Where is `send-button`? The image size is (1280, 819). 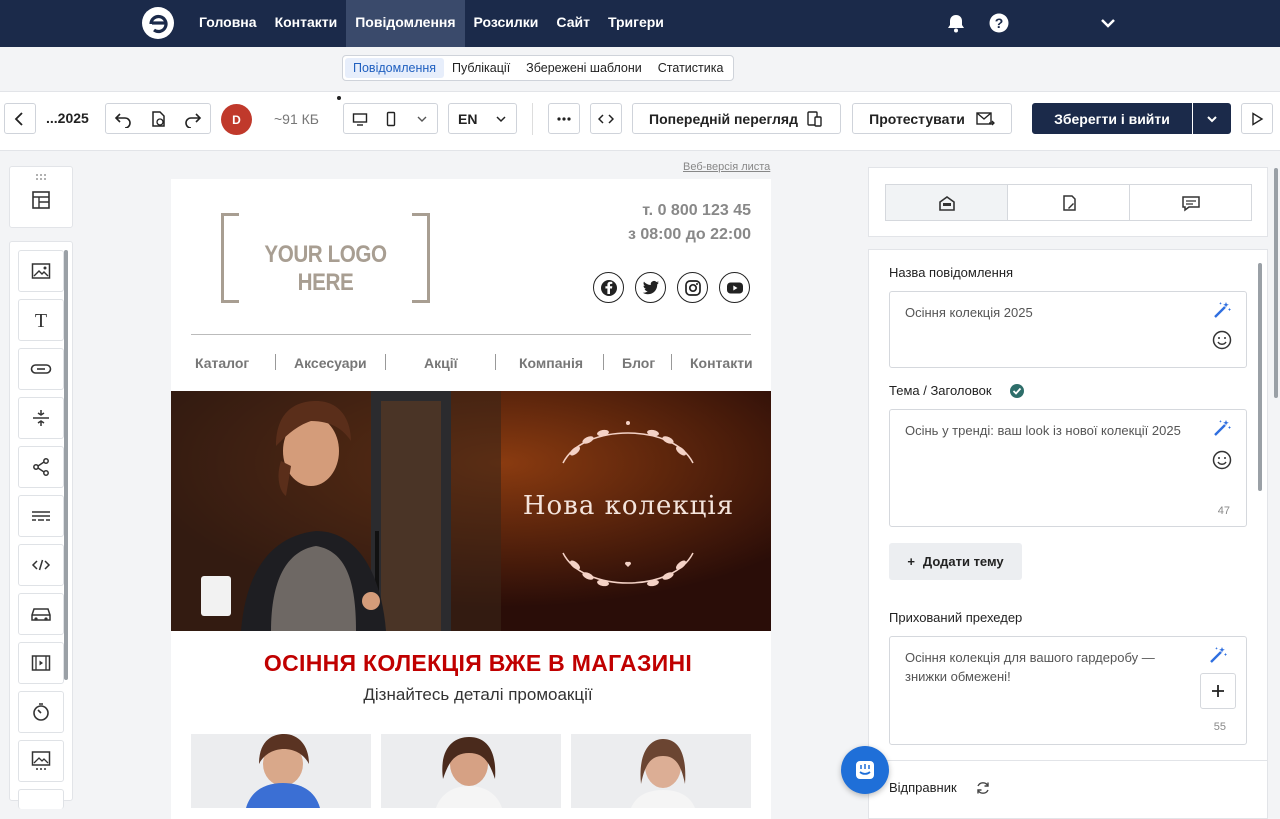 send-button is located at coordinates (1257, 118).